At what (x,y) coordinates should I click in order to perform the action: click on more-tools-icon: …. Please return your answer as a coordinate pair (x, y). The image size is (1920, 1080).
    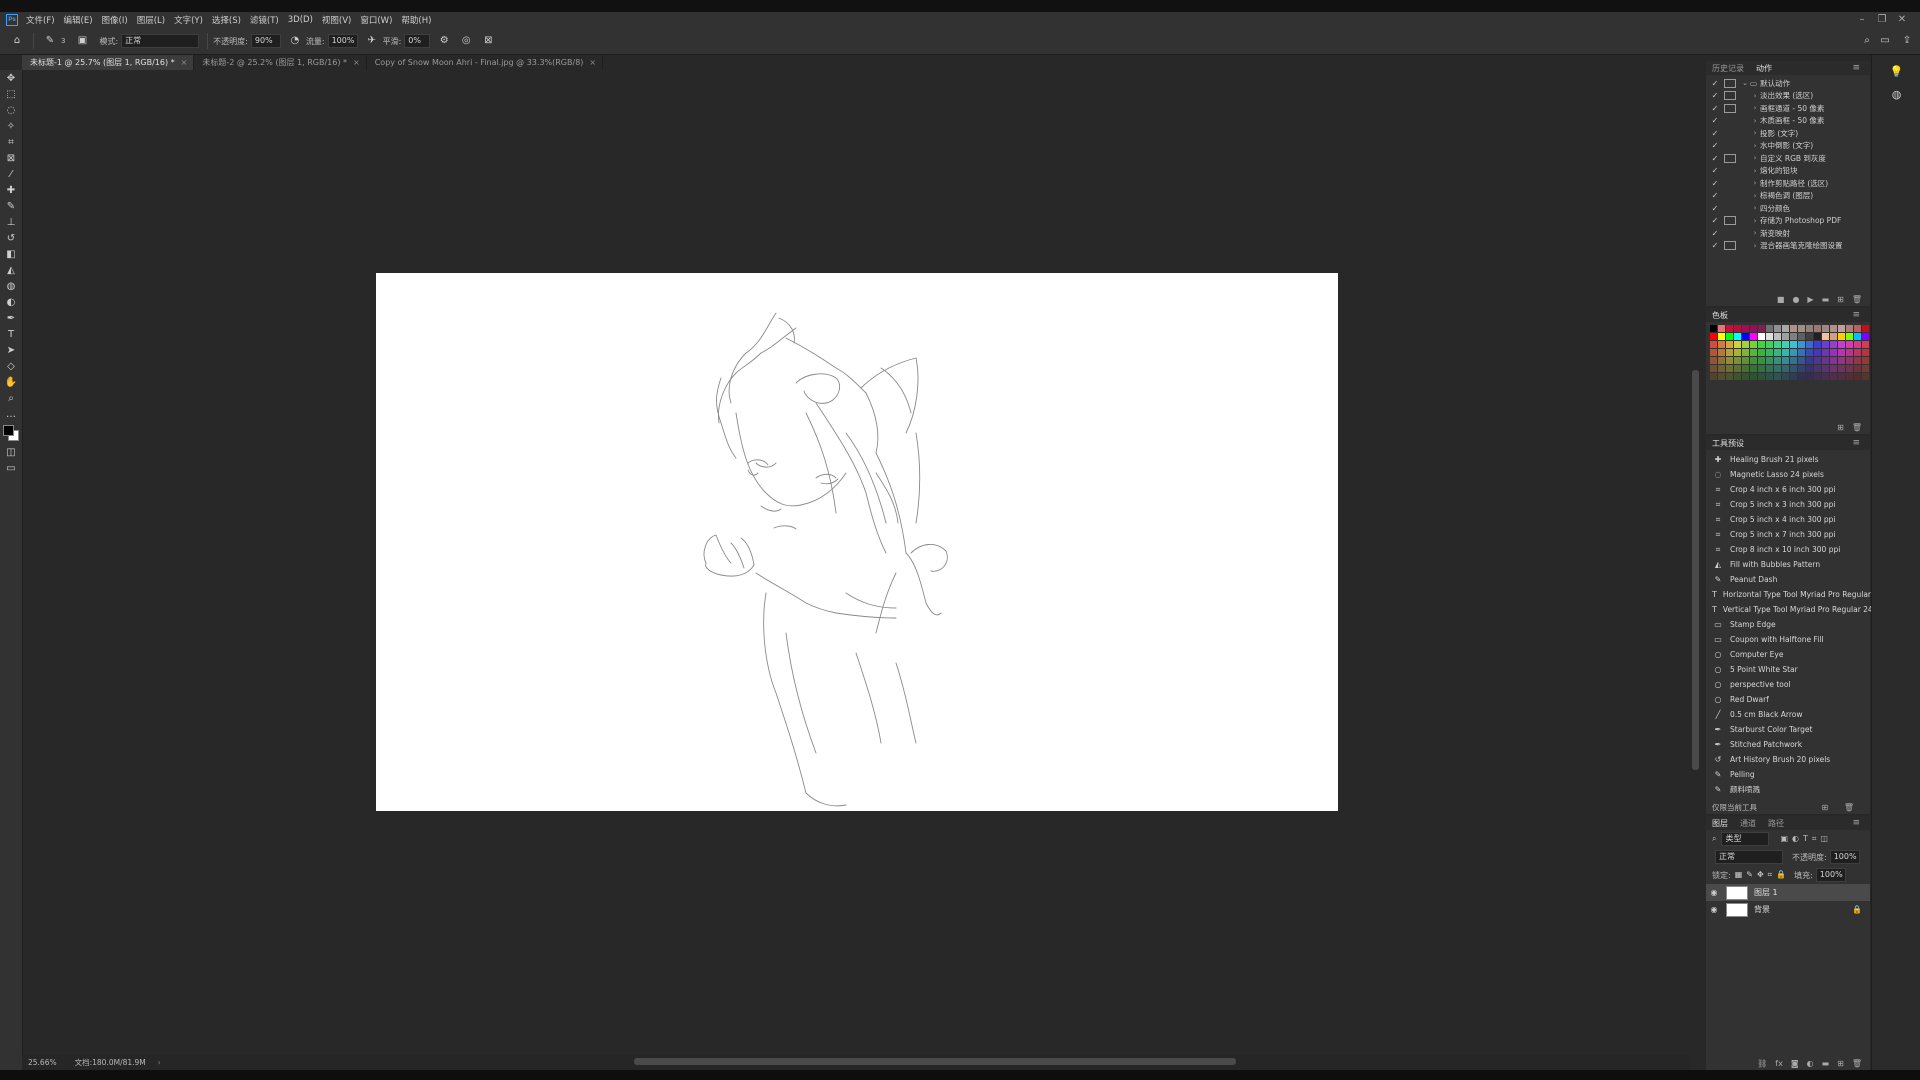
    Looking at the image, I should click on (11, 414).